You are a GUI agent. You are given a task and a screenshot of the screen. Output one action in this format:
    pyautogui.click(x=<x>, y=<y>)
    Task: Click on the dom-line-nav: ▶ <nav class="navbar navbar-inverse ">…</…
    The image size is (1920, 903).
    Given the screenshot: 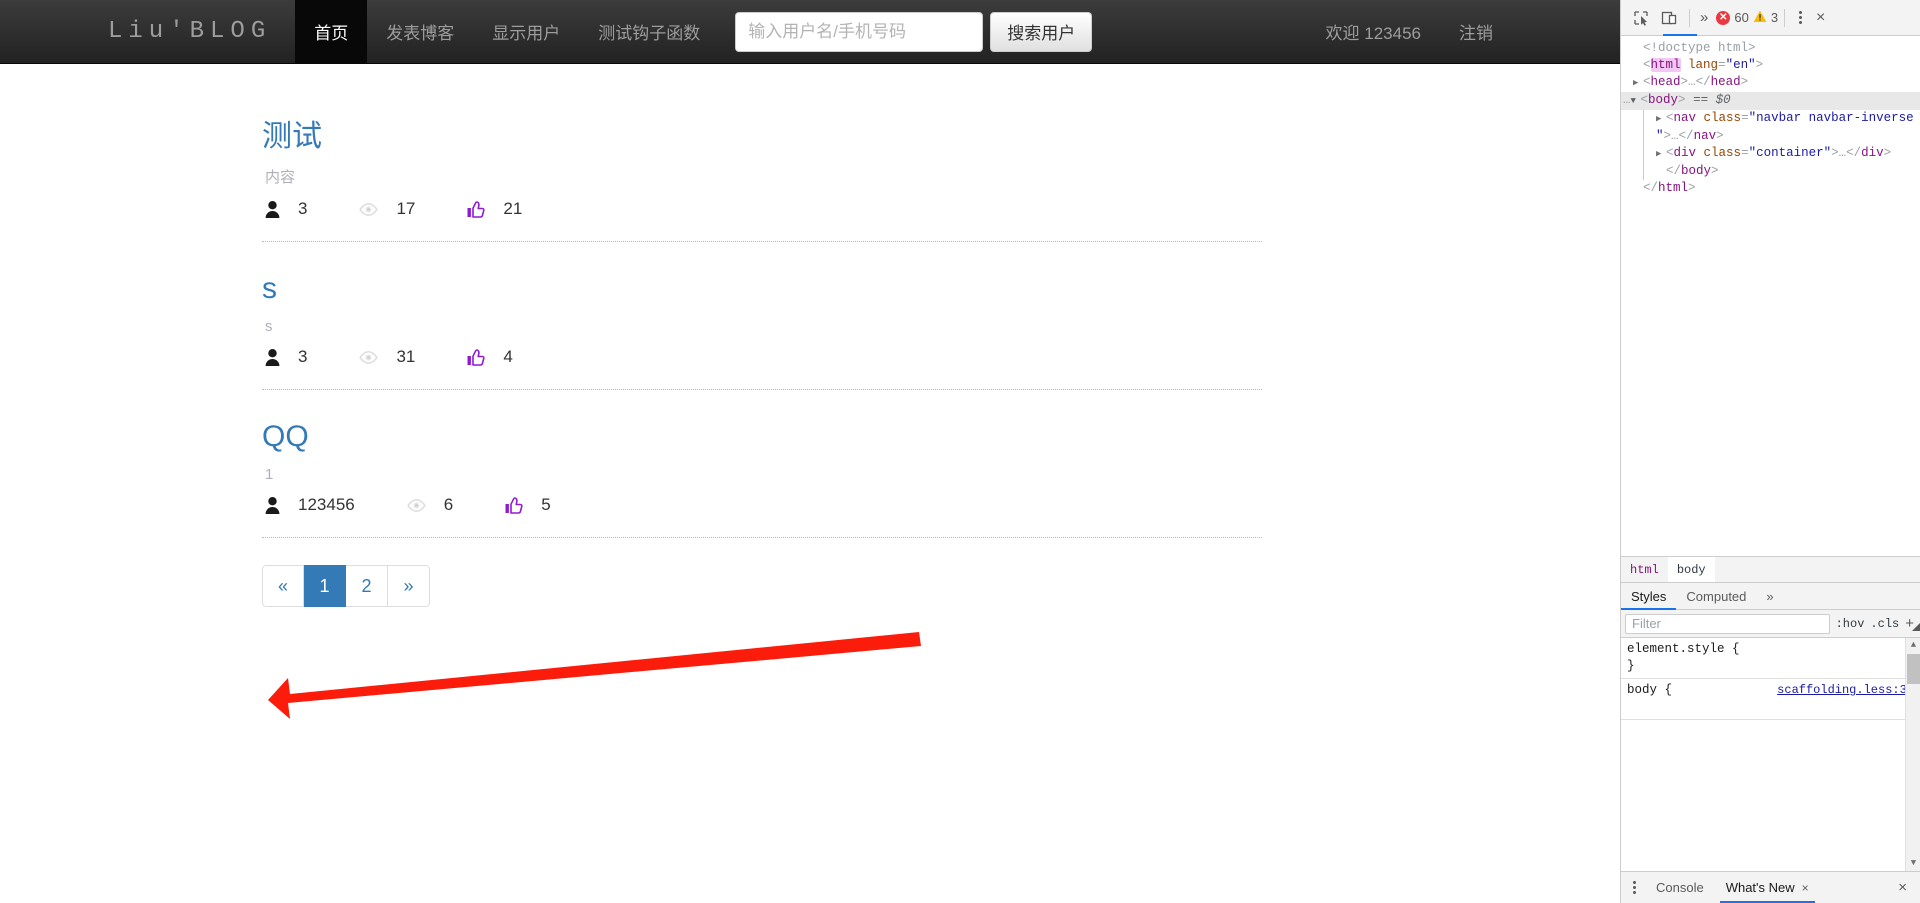 What is the action you would take?
    pyautogui.click(x=1781, y=127)
    